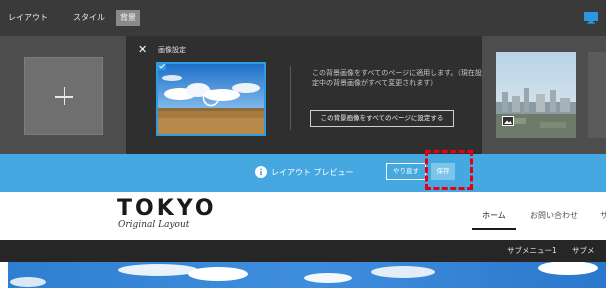 This screenshot has width=606, height=288. What do you see at coordinates (382, 118) in the screenshot?
I see `apply-all-pages-button: この背景画像をすべてのページに設定する` at bounding box center [382, 118].